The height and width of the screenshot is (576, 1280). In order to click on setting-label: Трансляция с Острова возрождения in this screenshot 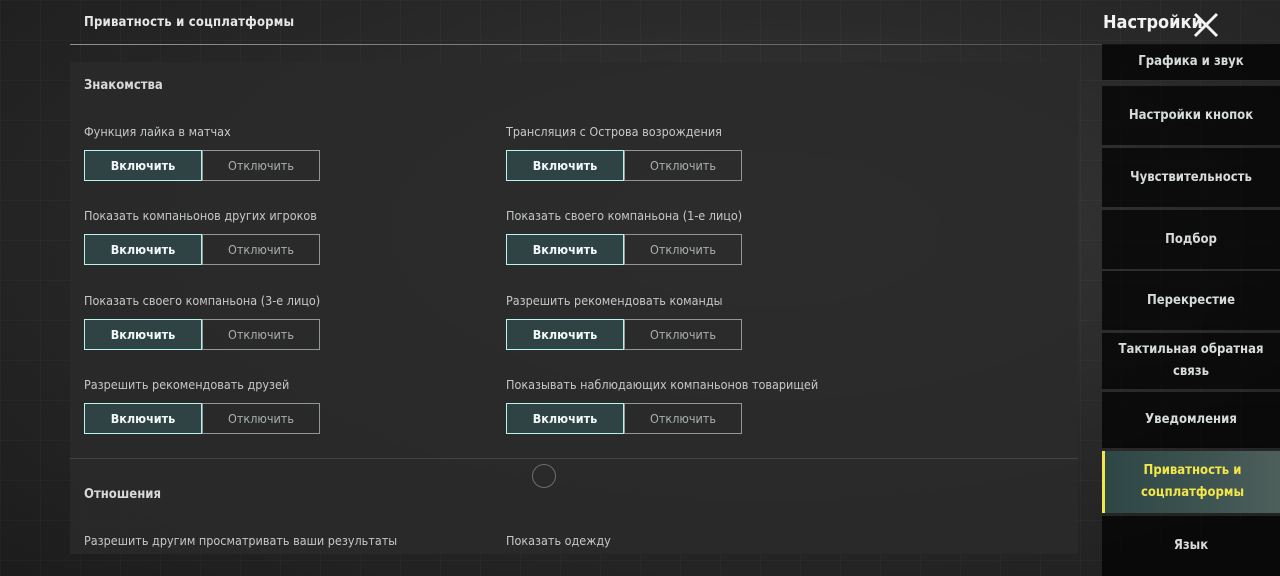, I will do `click(614, 131)`.